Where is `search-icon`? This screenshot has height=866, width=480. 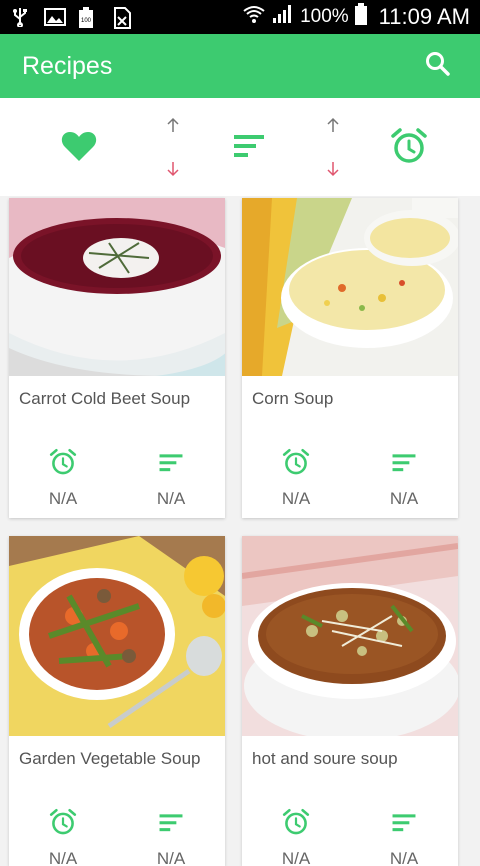 search-icon is located at coordinates (438, 66).